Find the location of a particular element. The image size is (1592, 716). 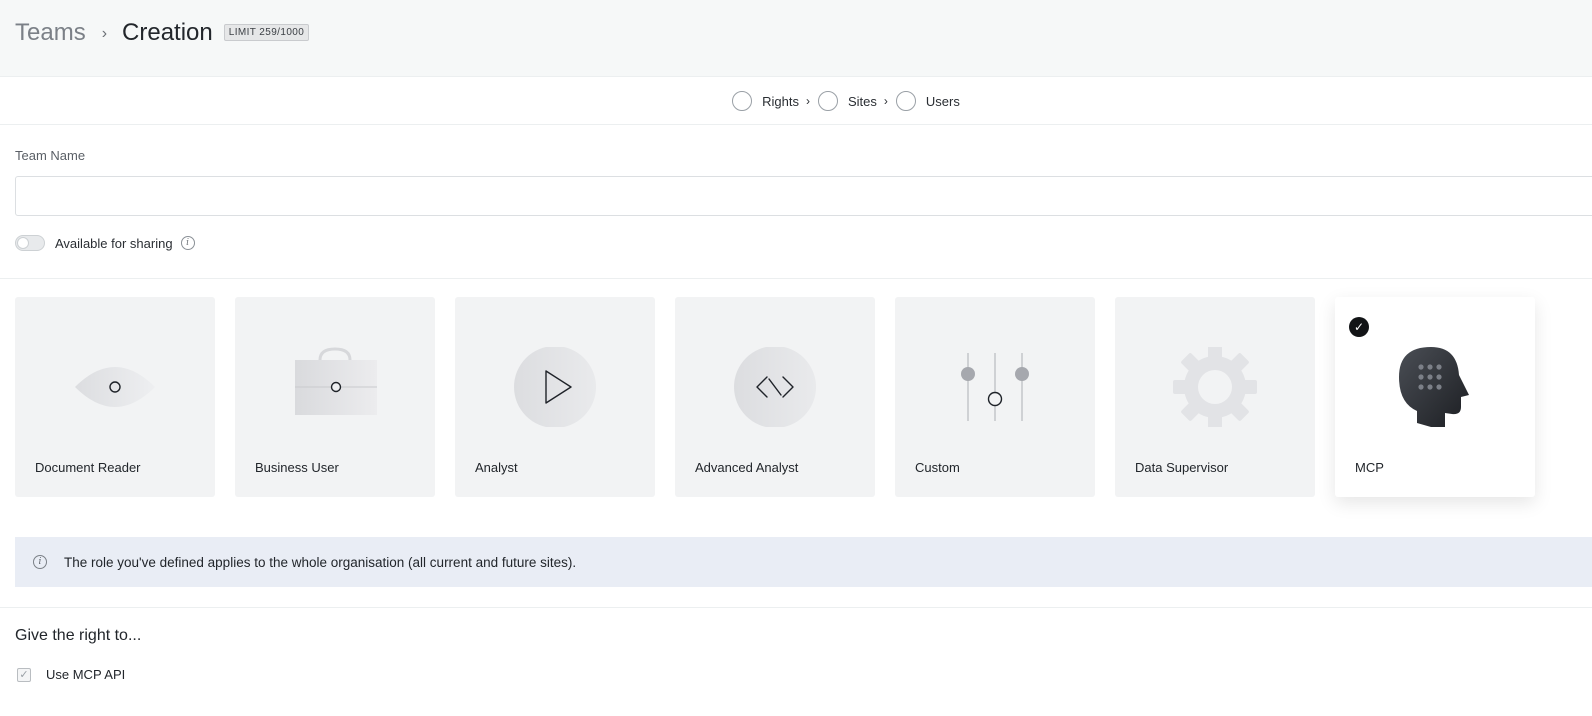

step-rights: Rights is located at coordinates (765, 101).